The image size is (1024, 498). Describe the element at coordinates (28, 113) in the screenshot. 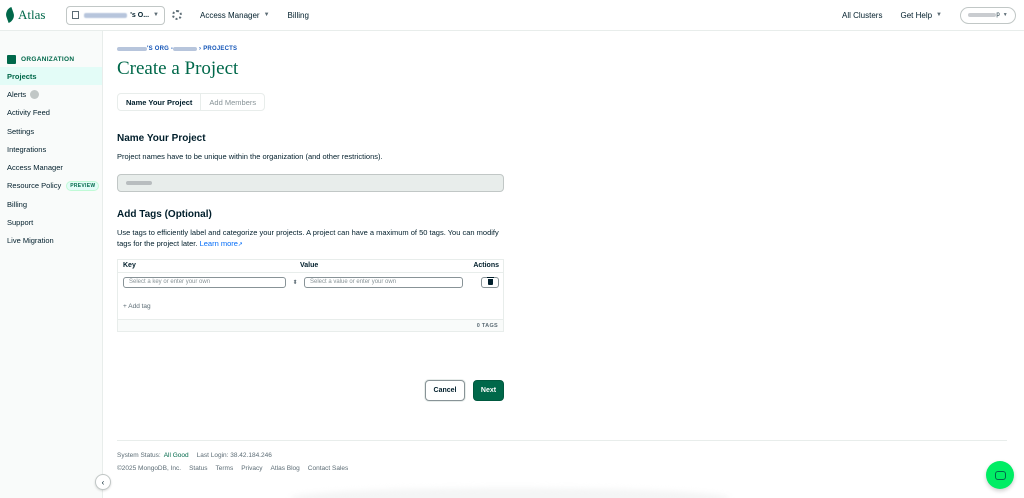

I see `sidebar-item-label: Activity Feed` at that location.